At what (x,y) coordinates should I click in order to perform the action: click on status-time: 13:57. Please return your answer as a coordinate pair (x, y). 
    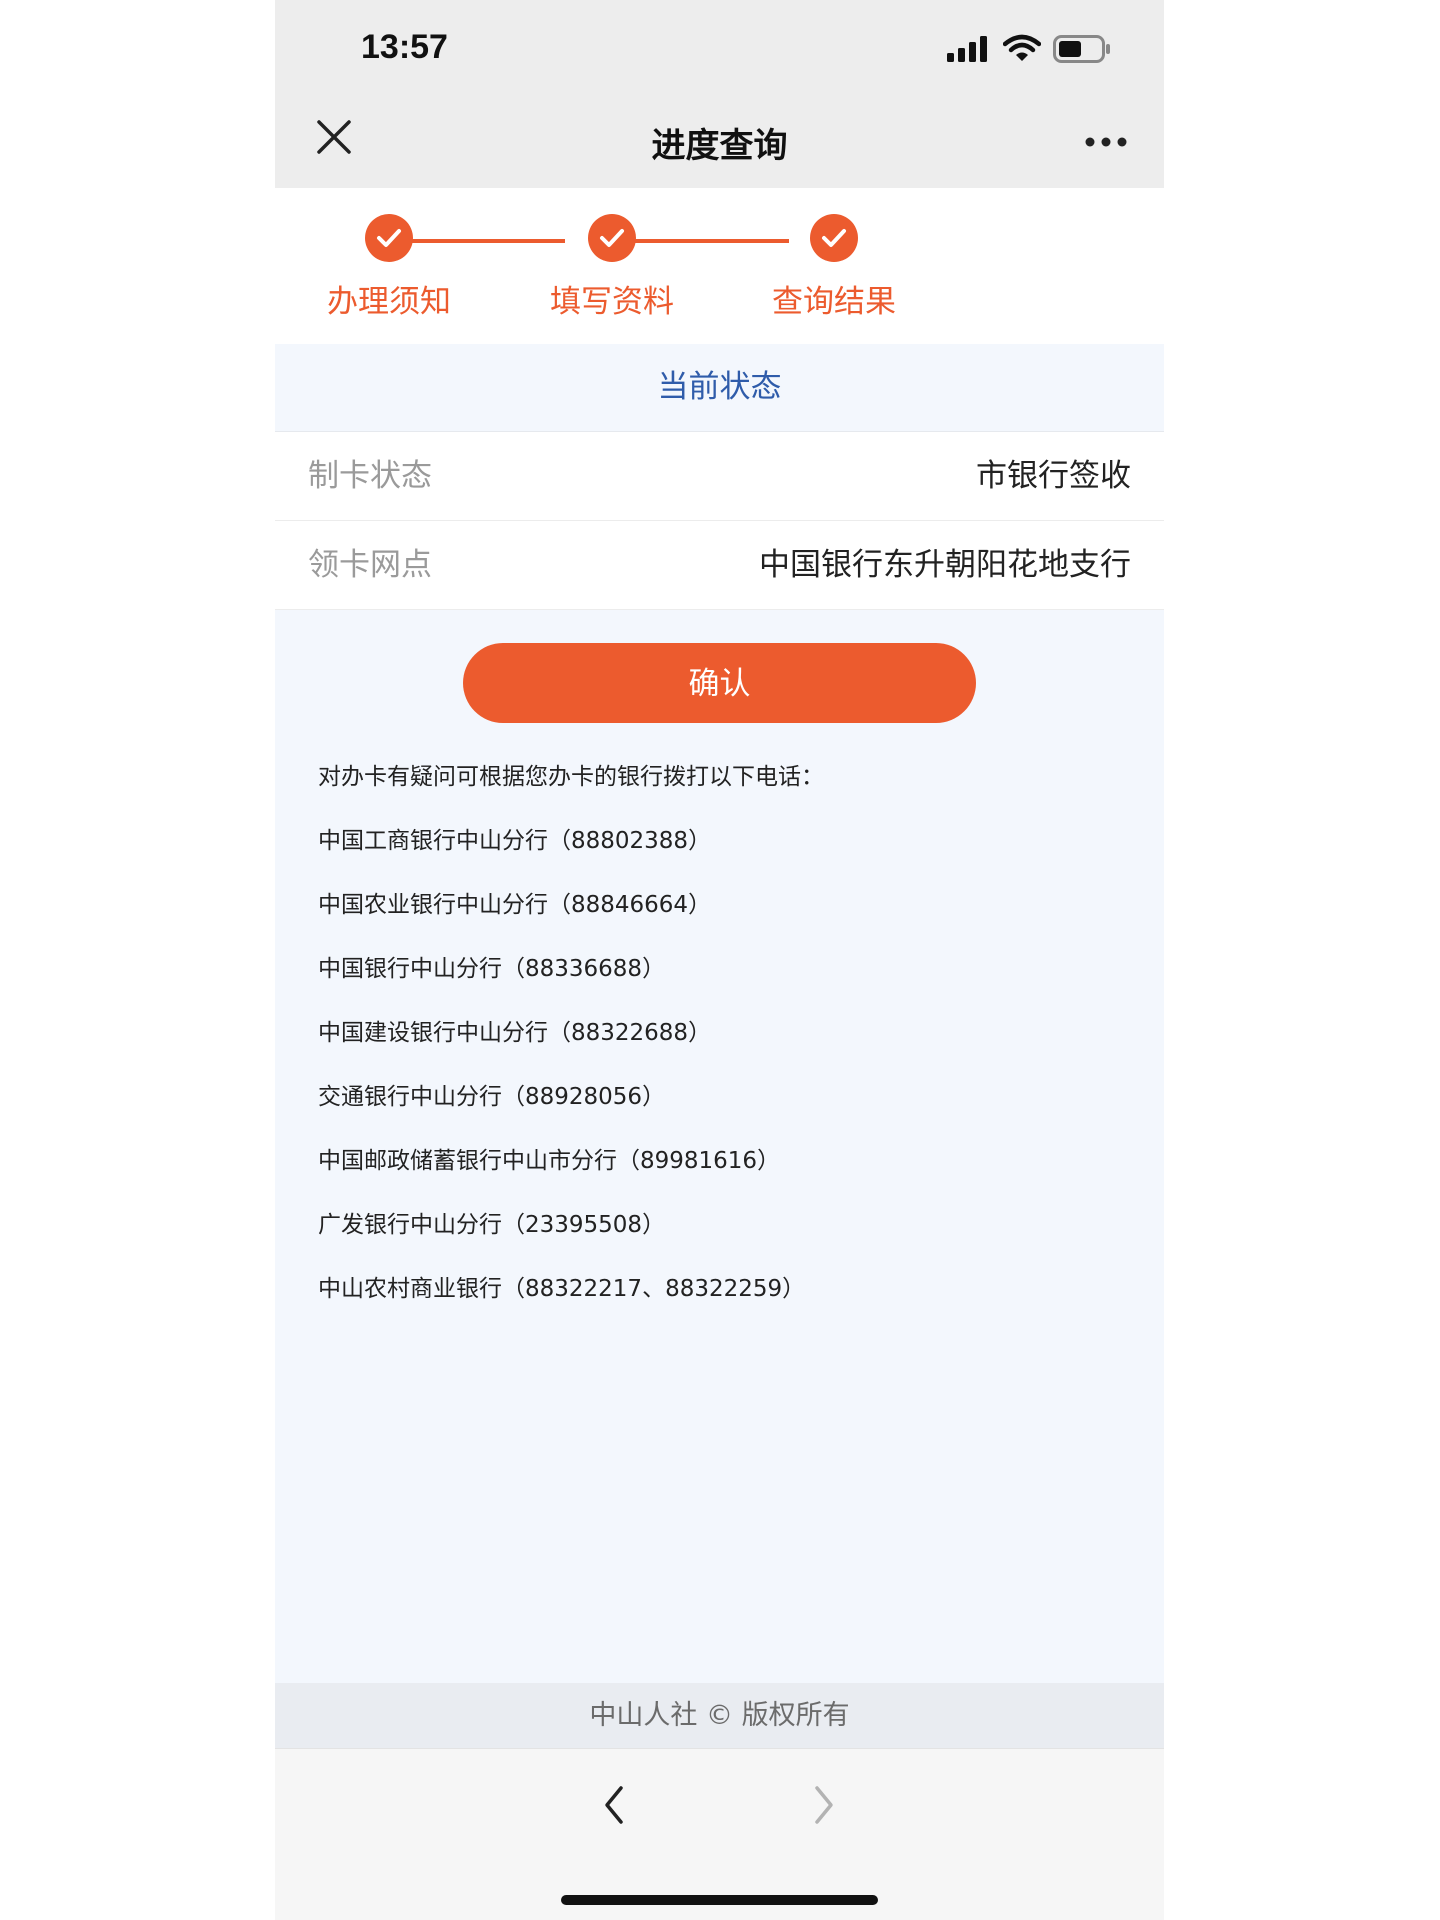
    Looking at the image, I should click on (404, 47).